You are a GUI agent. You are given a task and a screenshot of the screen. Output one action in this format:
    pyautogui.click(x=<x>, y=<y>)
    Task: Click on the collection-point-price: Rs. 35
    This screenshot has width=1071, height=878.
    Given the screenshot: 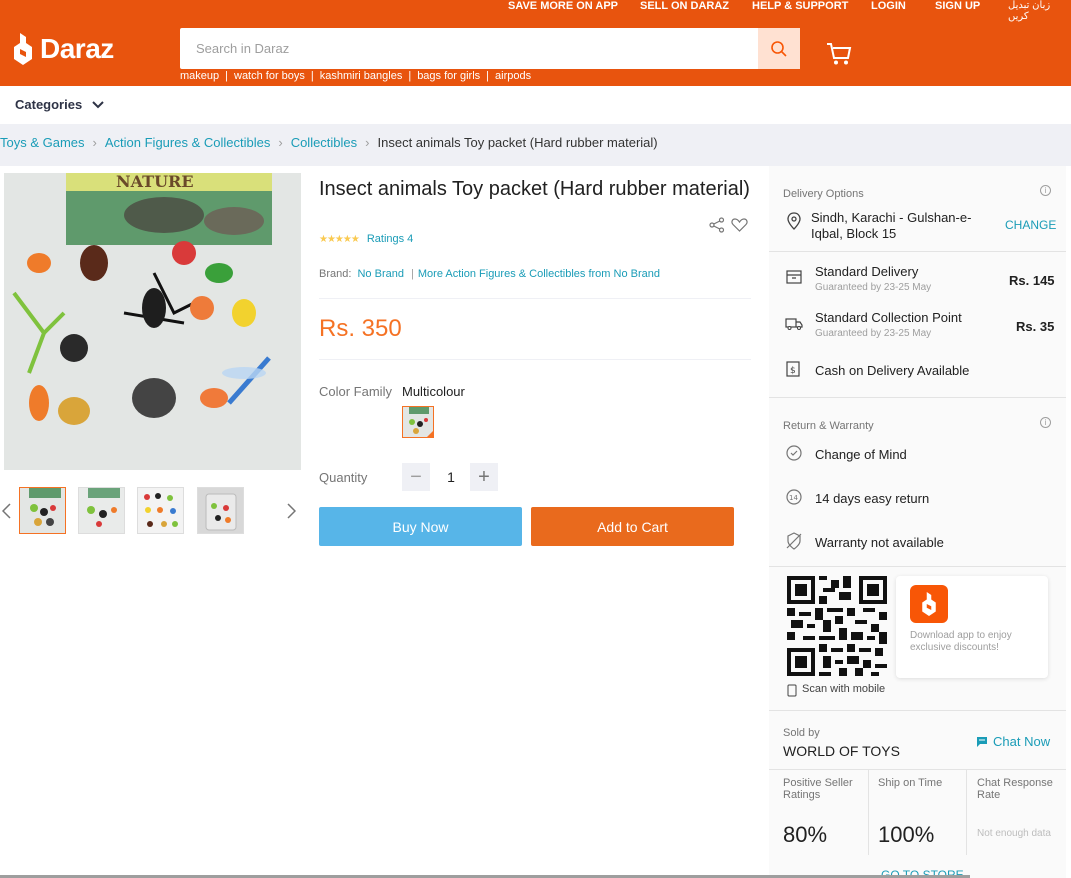 What is the action you would take?
    pyautogui.click(x=1035, y=326)
    